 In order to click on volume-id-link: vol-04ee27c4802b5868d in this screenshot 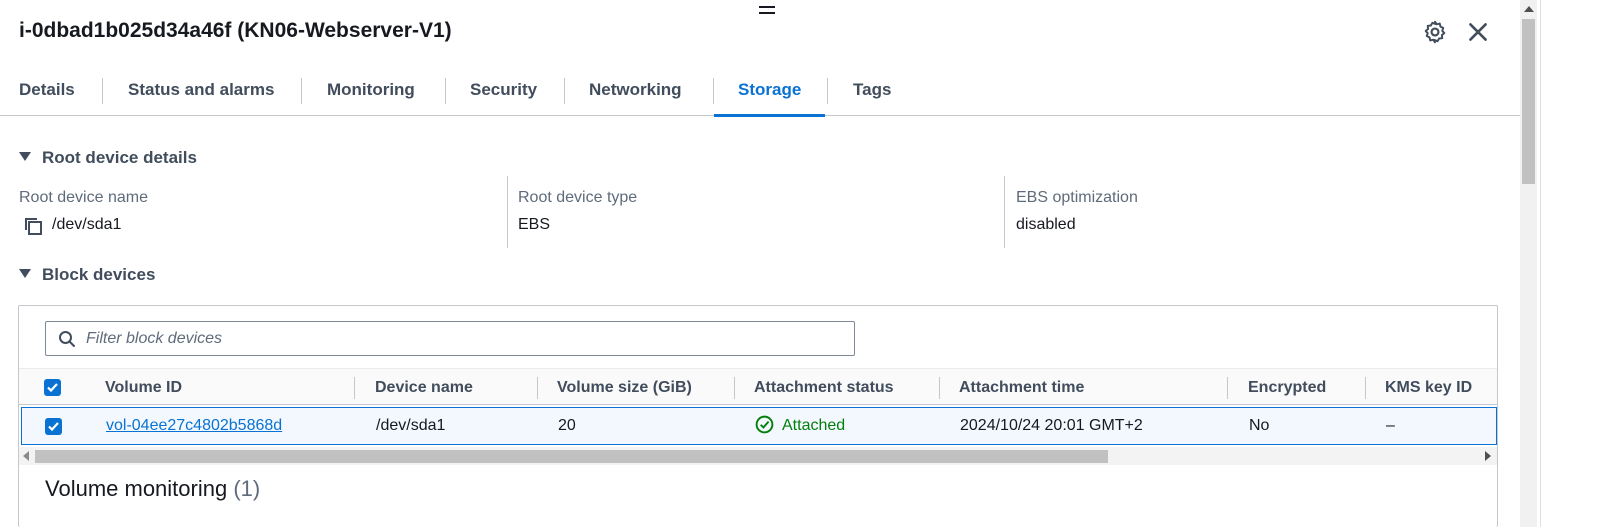, I will do `click(194, 426)`.